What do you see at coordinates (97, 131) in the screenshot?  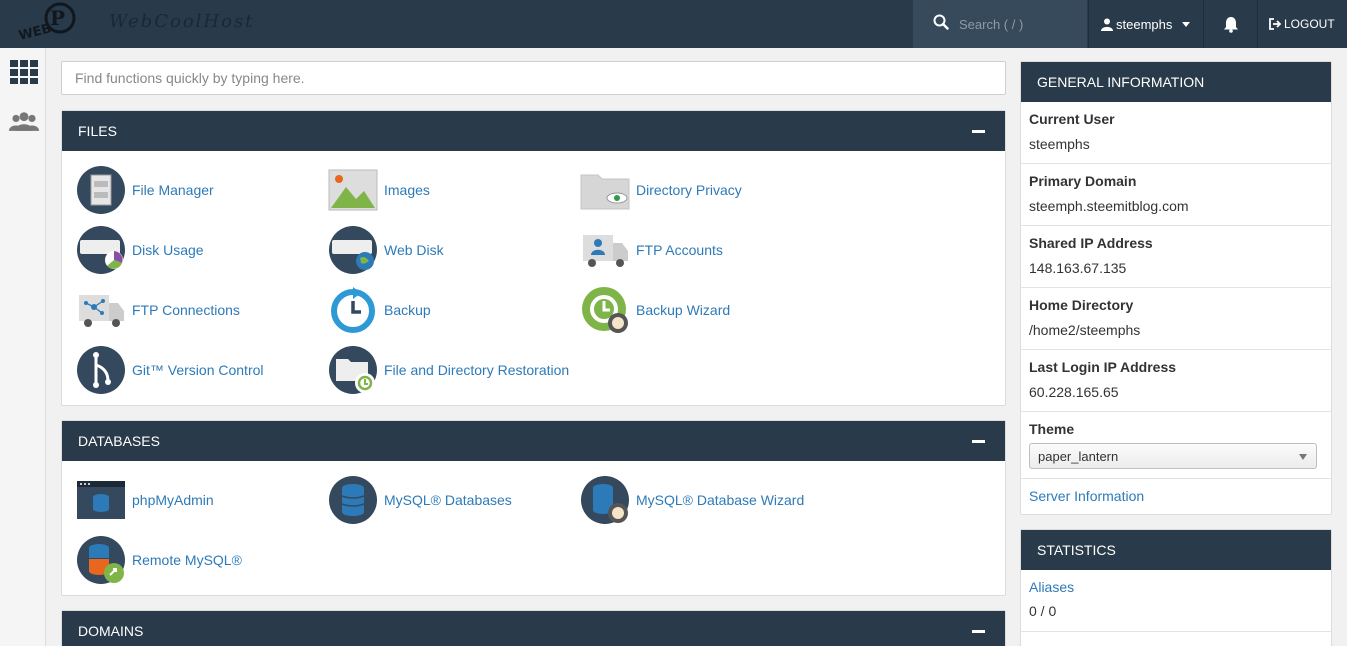 I see `files-panel-title: FILES` at bounding box center [97, 131].